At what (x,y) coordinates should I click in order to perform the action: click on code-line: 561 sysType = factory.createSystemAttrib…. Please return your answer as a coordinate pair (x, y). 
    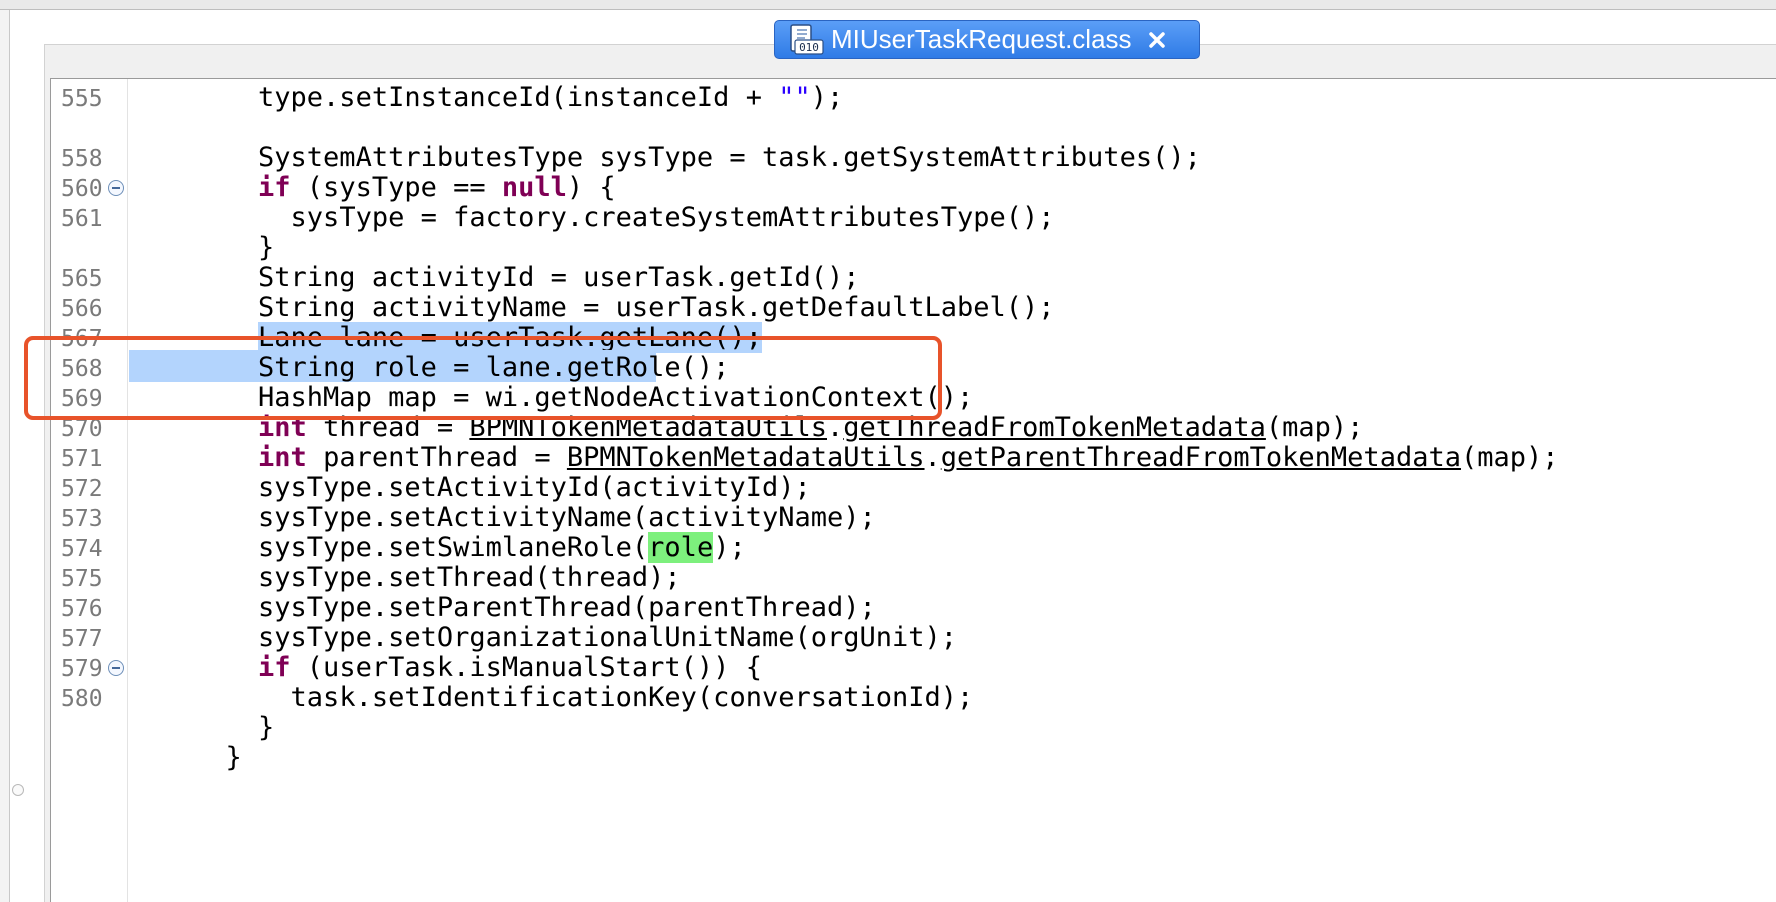
    Looking at the image, I should click on (913, 216).